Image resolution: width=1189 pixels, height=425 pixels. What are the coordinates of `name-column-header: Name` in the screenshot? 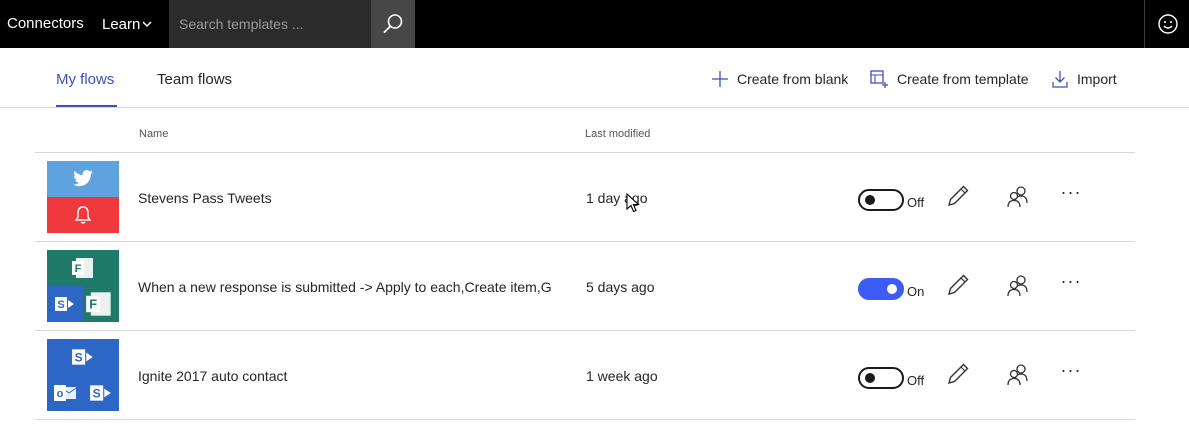 It's located at (153, 134).